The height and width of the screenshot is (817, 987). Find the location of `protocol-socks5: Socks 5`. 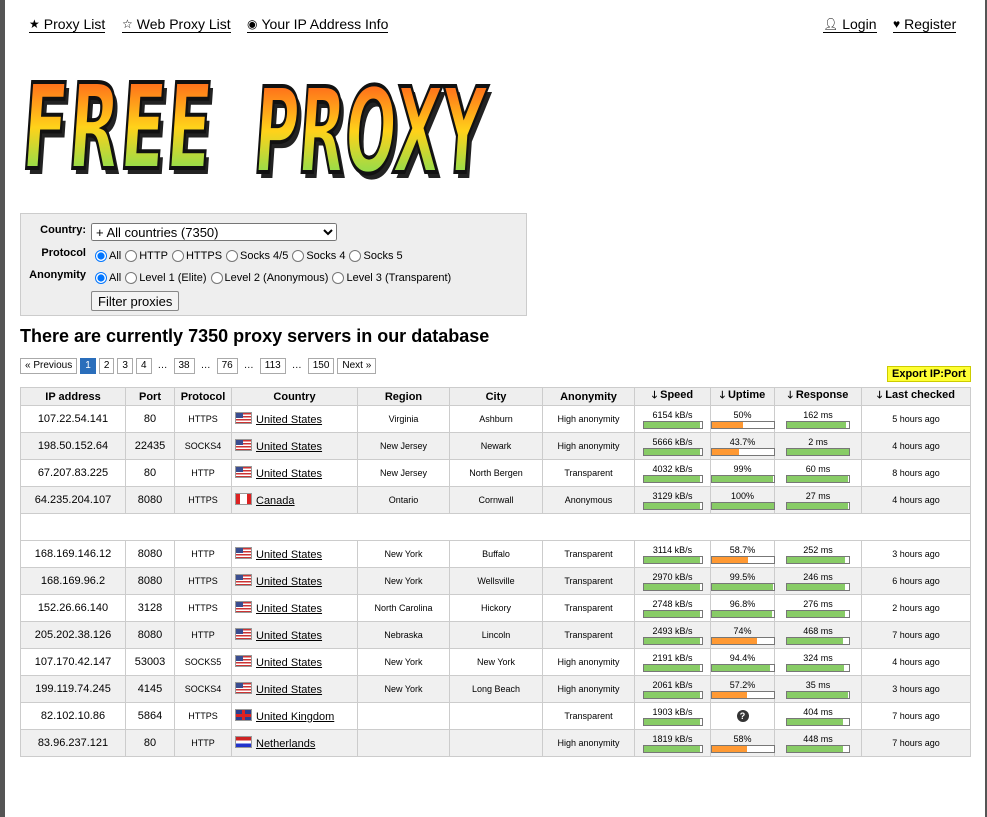

protocol-socks5: Socks 5 is located at coordinates (376, 256).